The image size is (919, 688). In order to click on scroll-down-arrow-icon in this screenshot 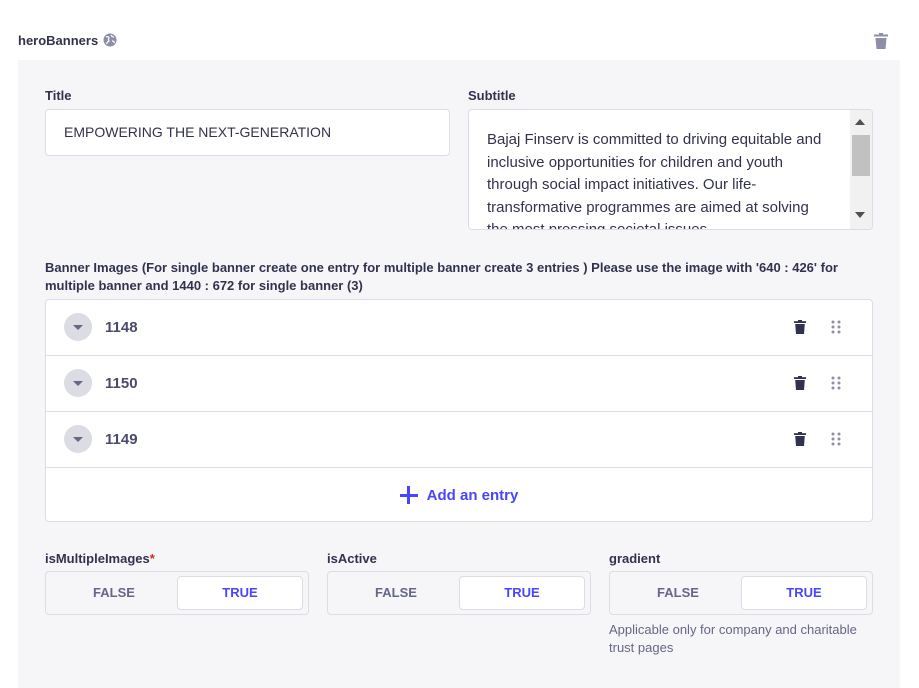, I will do `click(860, 215)`.